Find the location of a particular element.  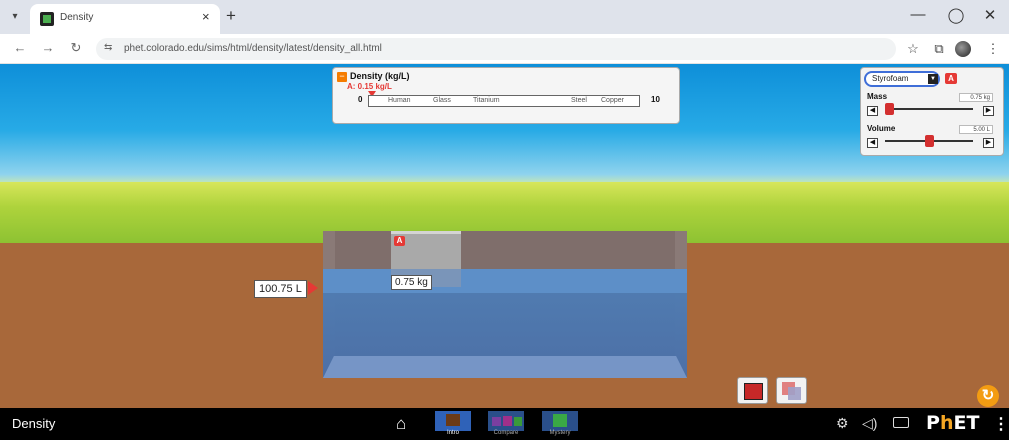

mass-label: Mass is located at coordinates (877, 96).